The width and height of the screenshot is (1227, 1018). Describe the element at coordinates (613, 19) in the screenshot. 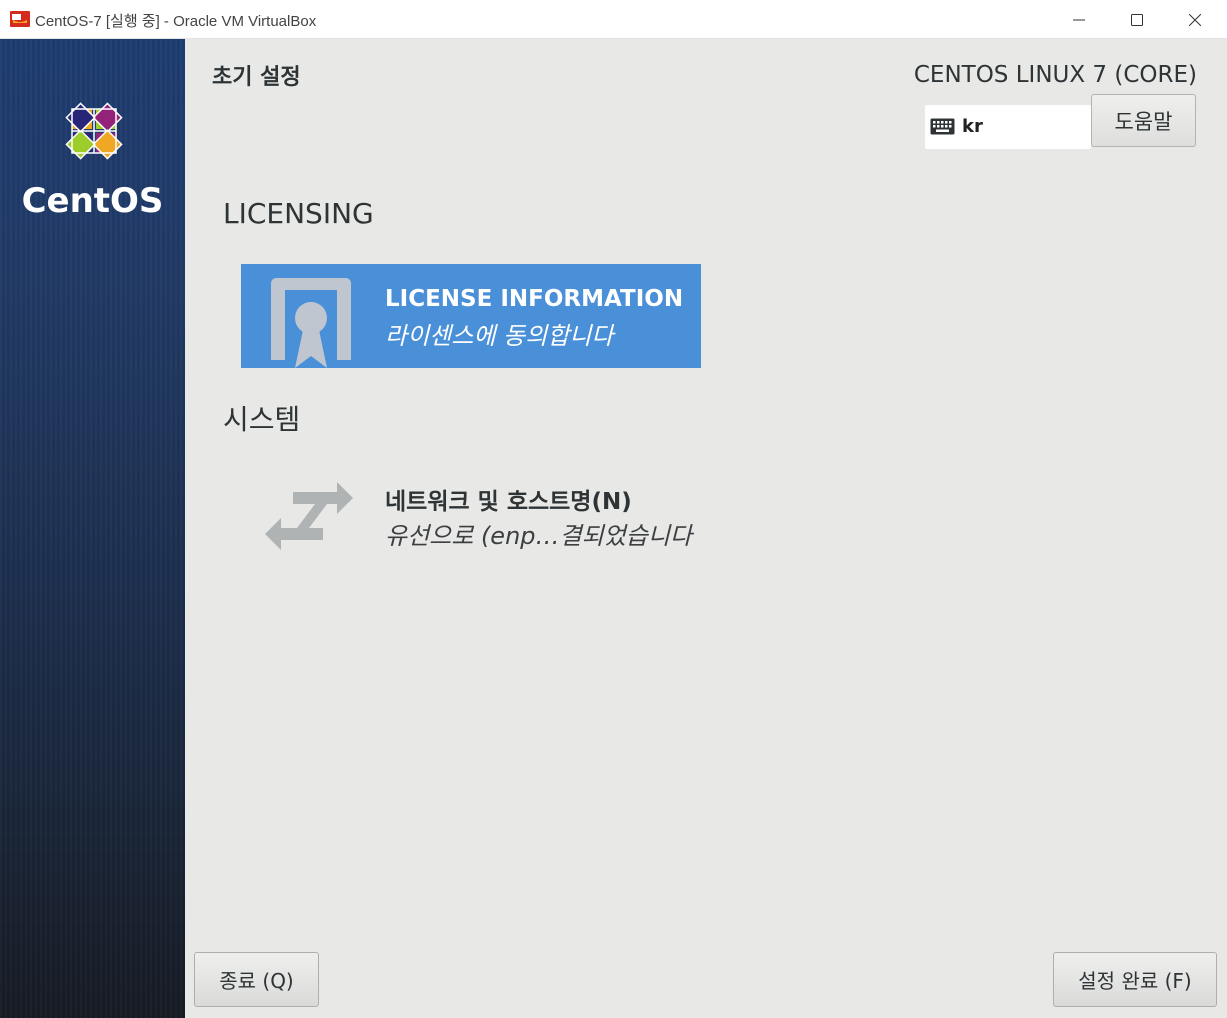

I see `window-titlebar: CentOS-7 [실행 중] - Oracle VM VirtualBox` at that location.